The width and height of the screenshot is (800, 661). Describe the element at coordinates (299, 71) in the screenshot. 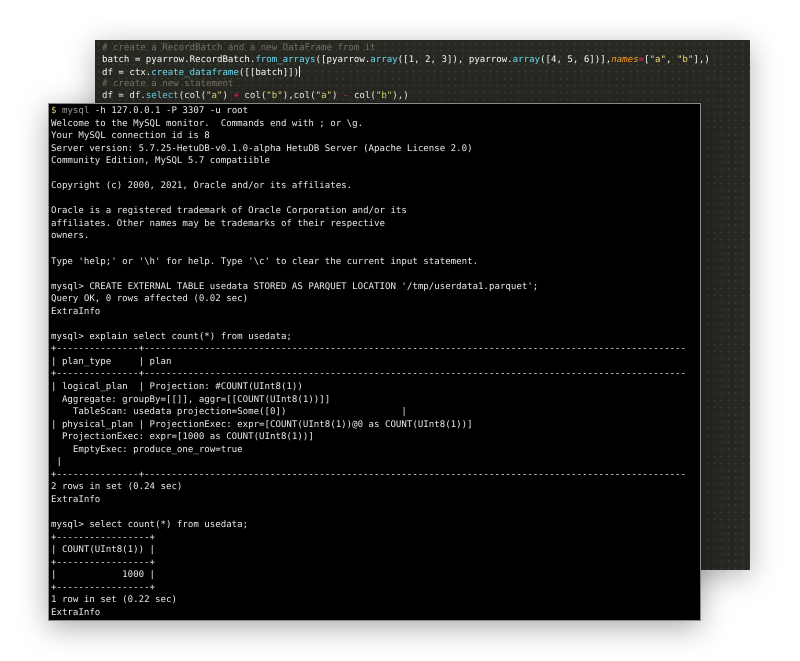

I see `text-cursor` at that location.